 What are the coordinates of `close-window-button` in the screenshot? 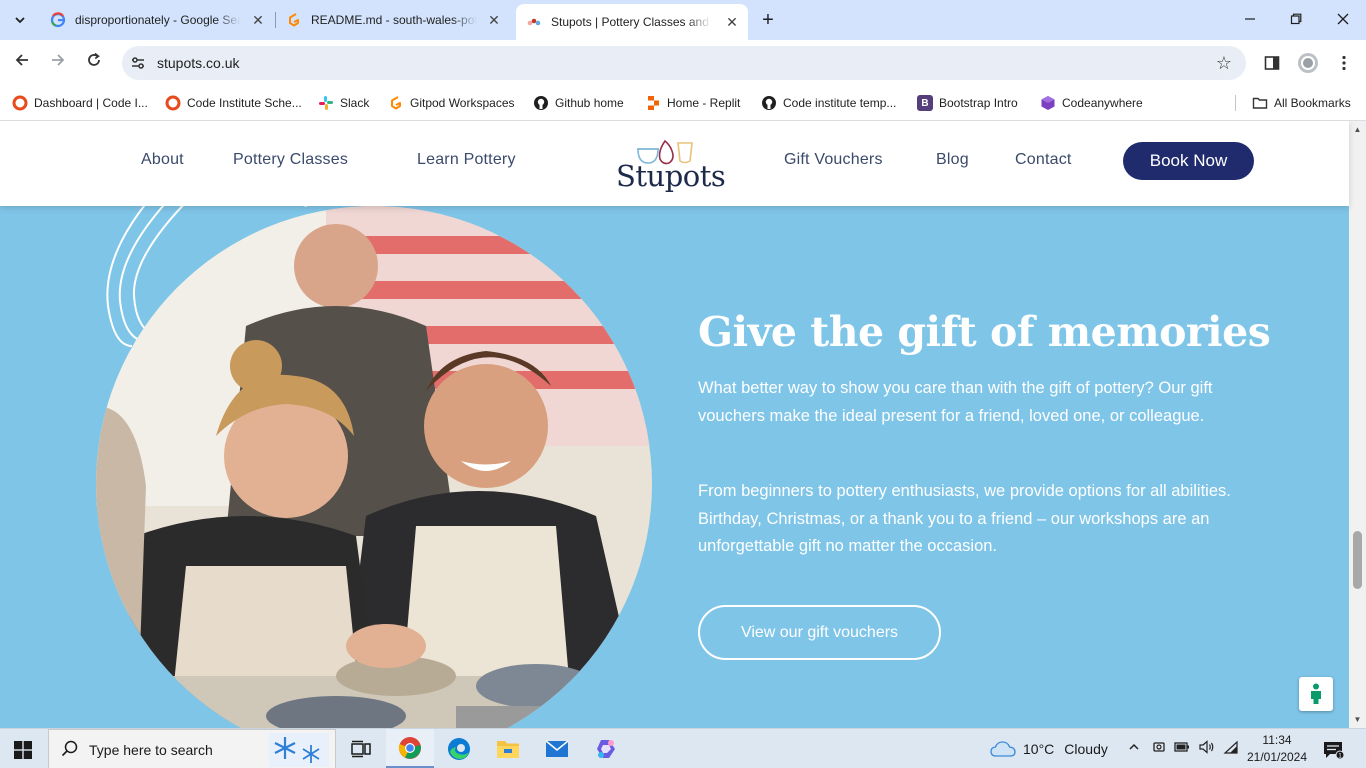 It's located at (1343, 20).